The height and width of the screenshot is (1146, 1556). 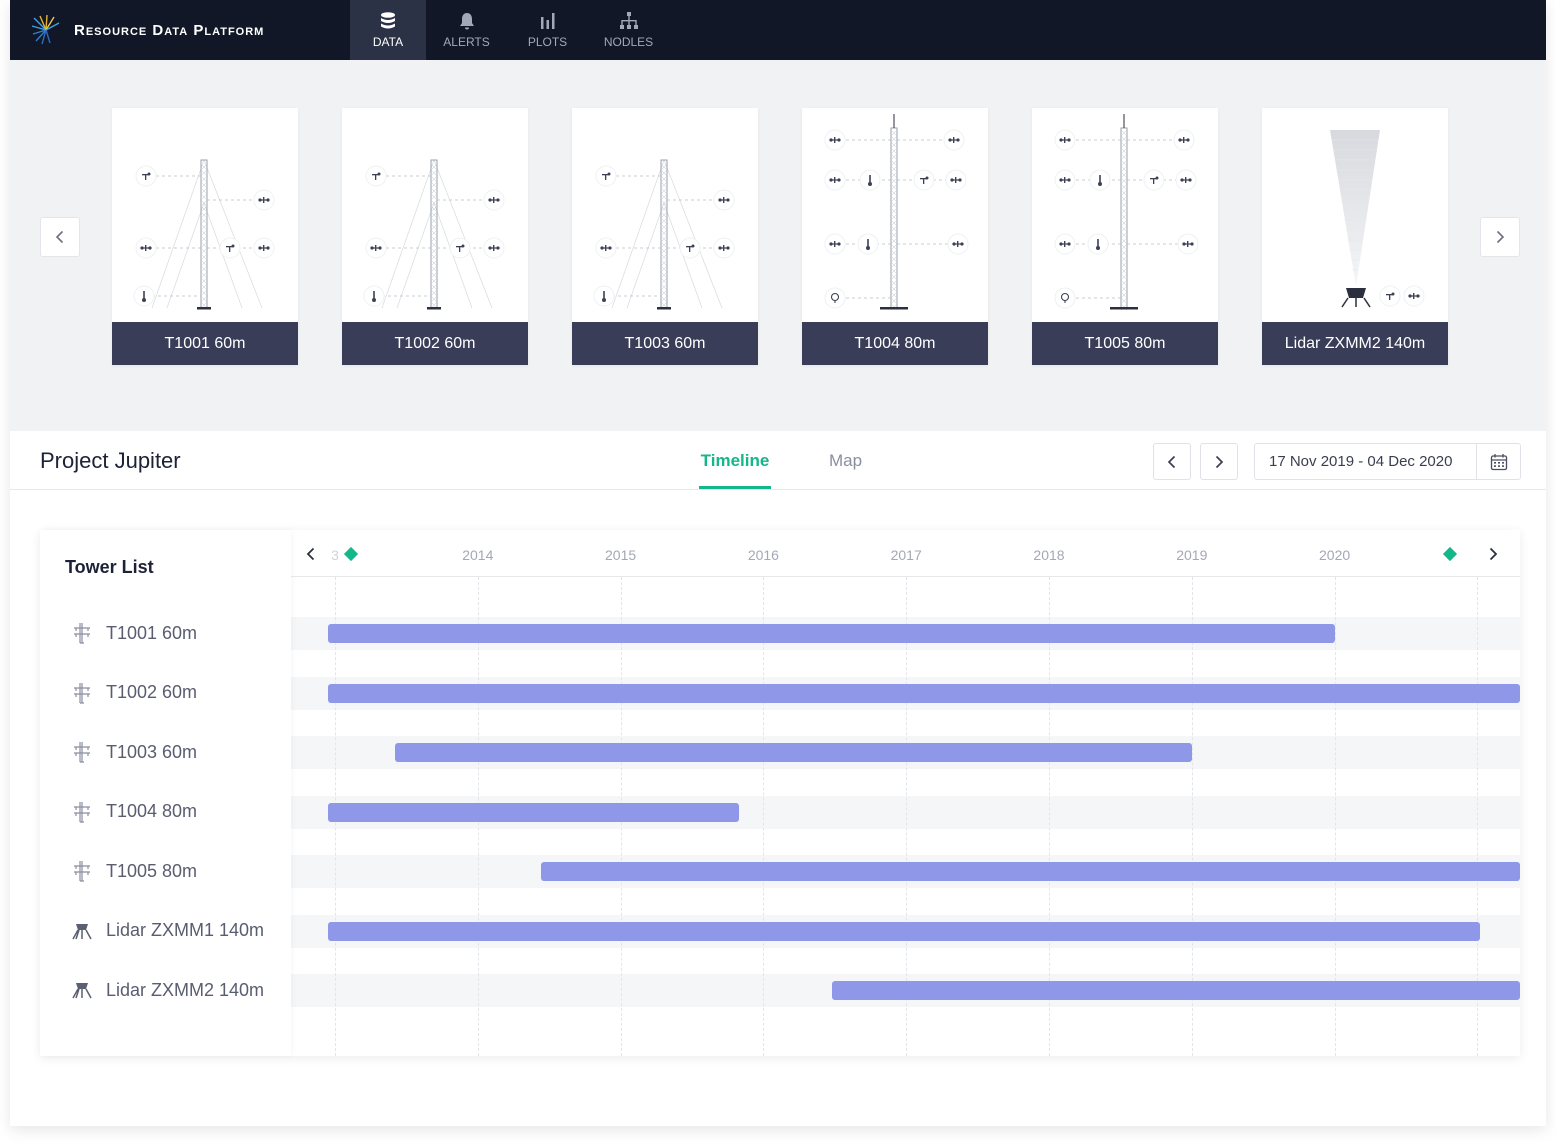 I want to click on active-tab-indicator, so click(x=735, y=487).